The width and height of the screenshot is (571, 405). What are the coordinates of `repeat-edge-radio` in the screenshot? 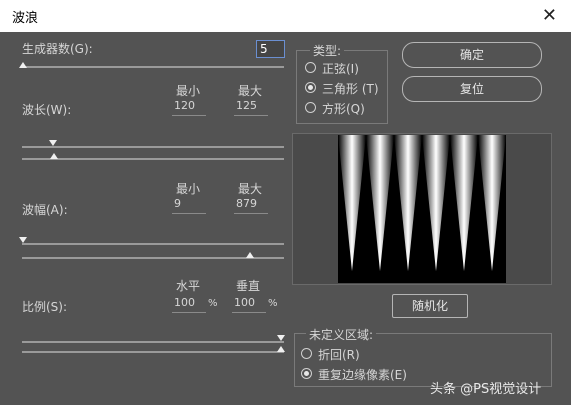 It's located at (306, 373).